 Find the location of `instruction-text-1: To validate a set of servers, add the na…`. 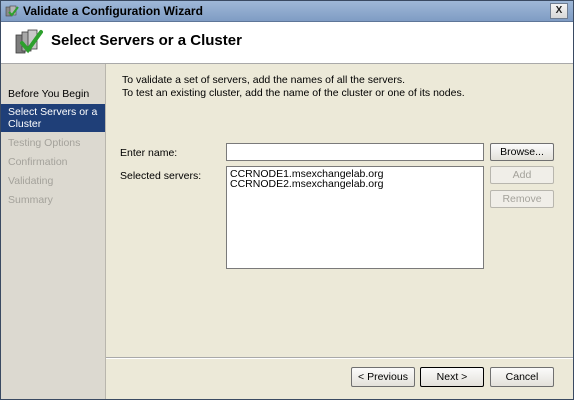

instruction-text-1: To validate a set of servers, add the na… is located at coordinates (264, 80).